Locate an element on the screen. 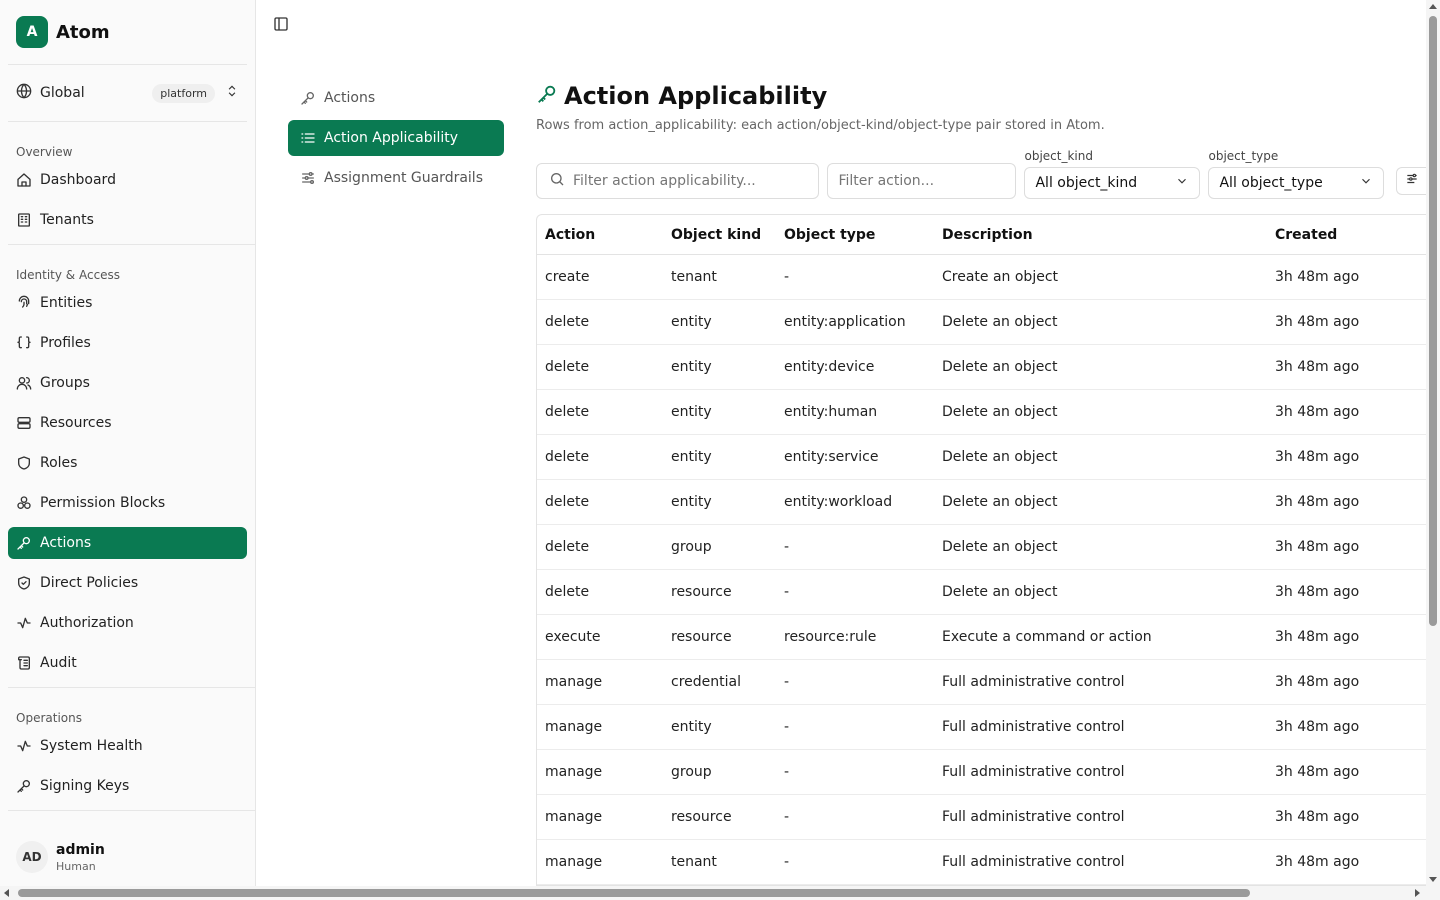 The image size is (1440, 900). brand: A Atom is located at coordinates (127, 32).